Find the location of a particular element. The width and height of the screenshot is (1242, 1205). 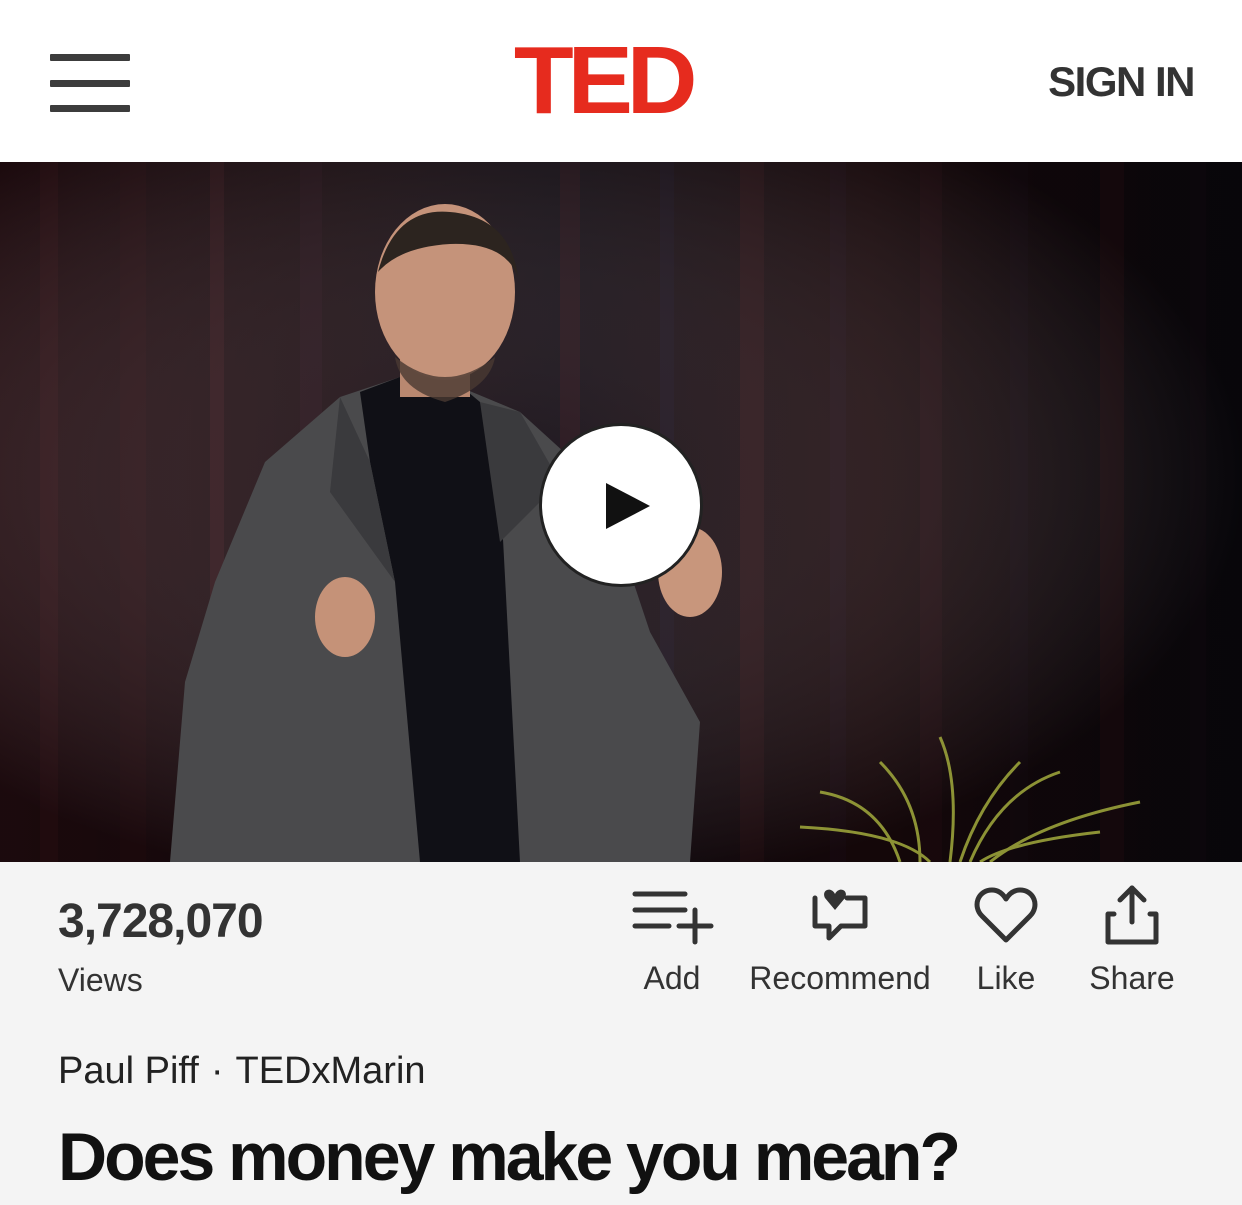

add-label: Add is located at coordinates (672, 978).